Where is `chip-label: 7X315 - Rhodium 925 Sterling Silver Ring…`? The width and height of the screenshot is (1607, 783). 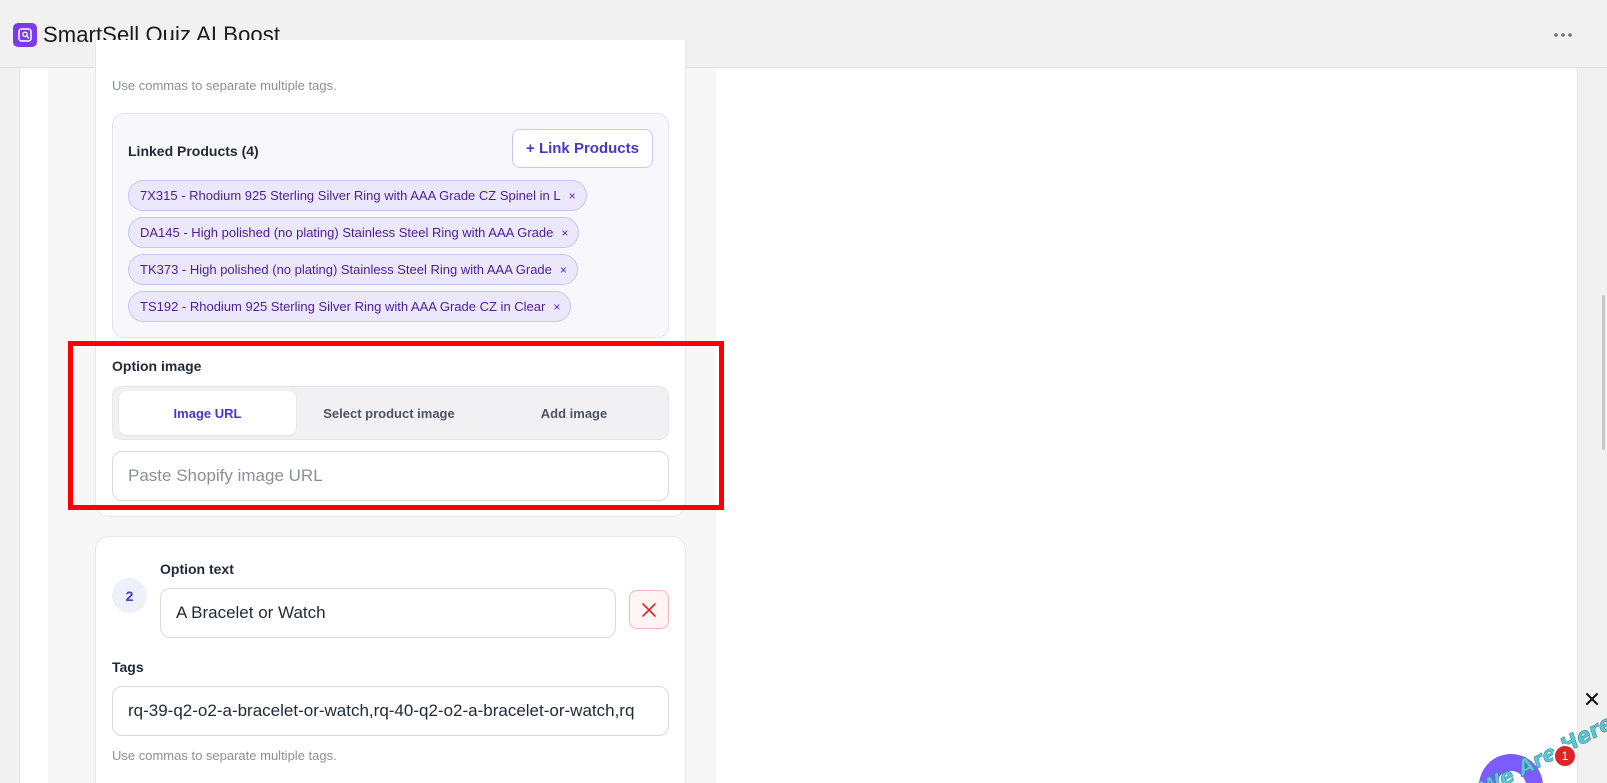 chip-label: 7X315 - Rhodium 925 Sterling Silver Ring… is located at coordinates (350, 195).